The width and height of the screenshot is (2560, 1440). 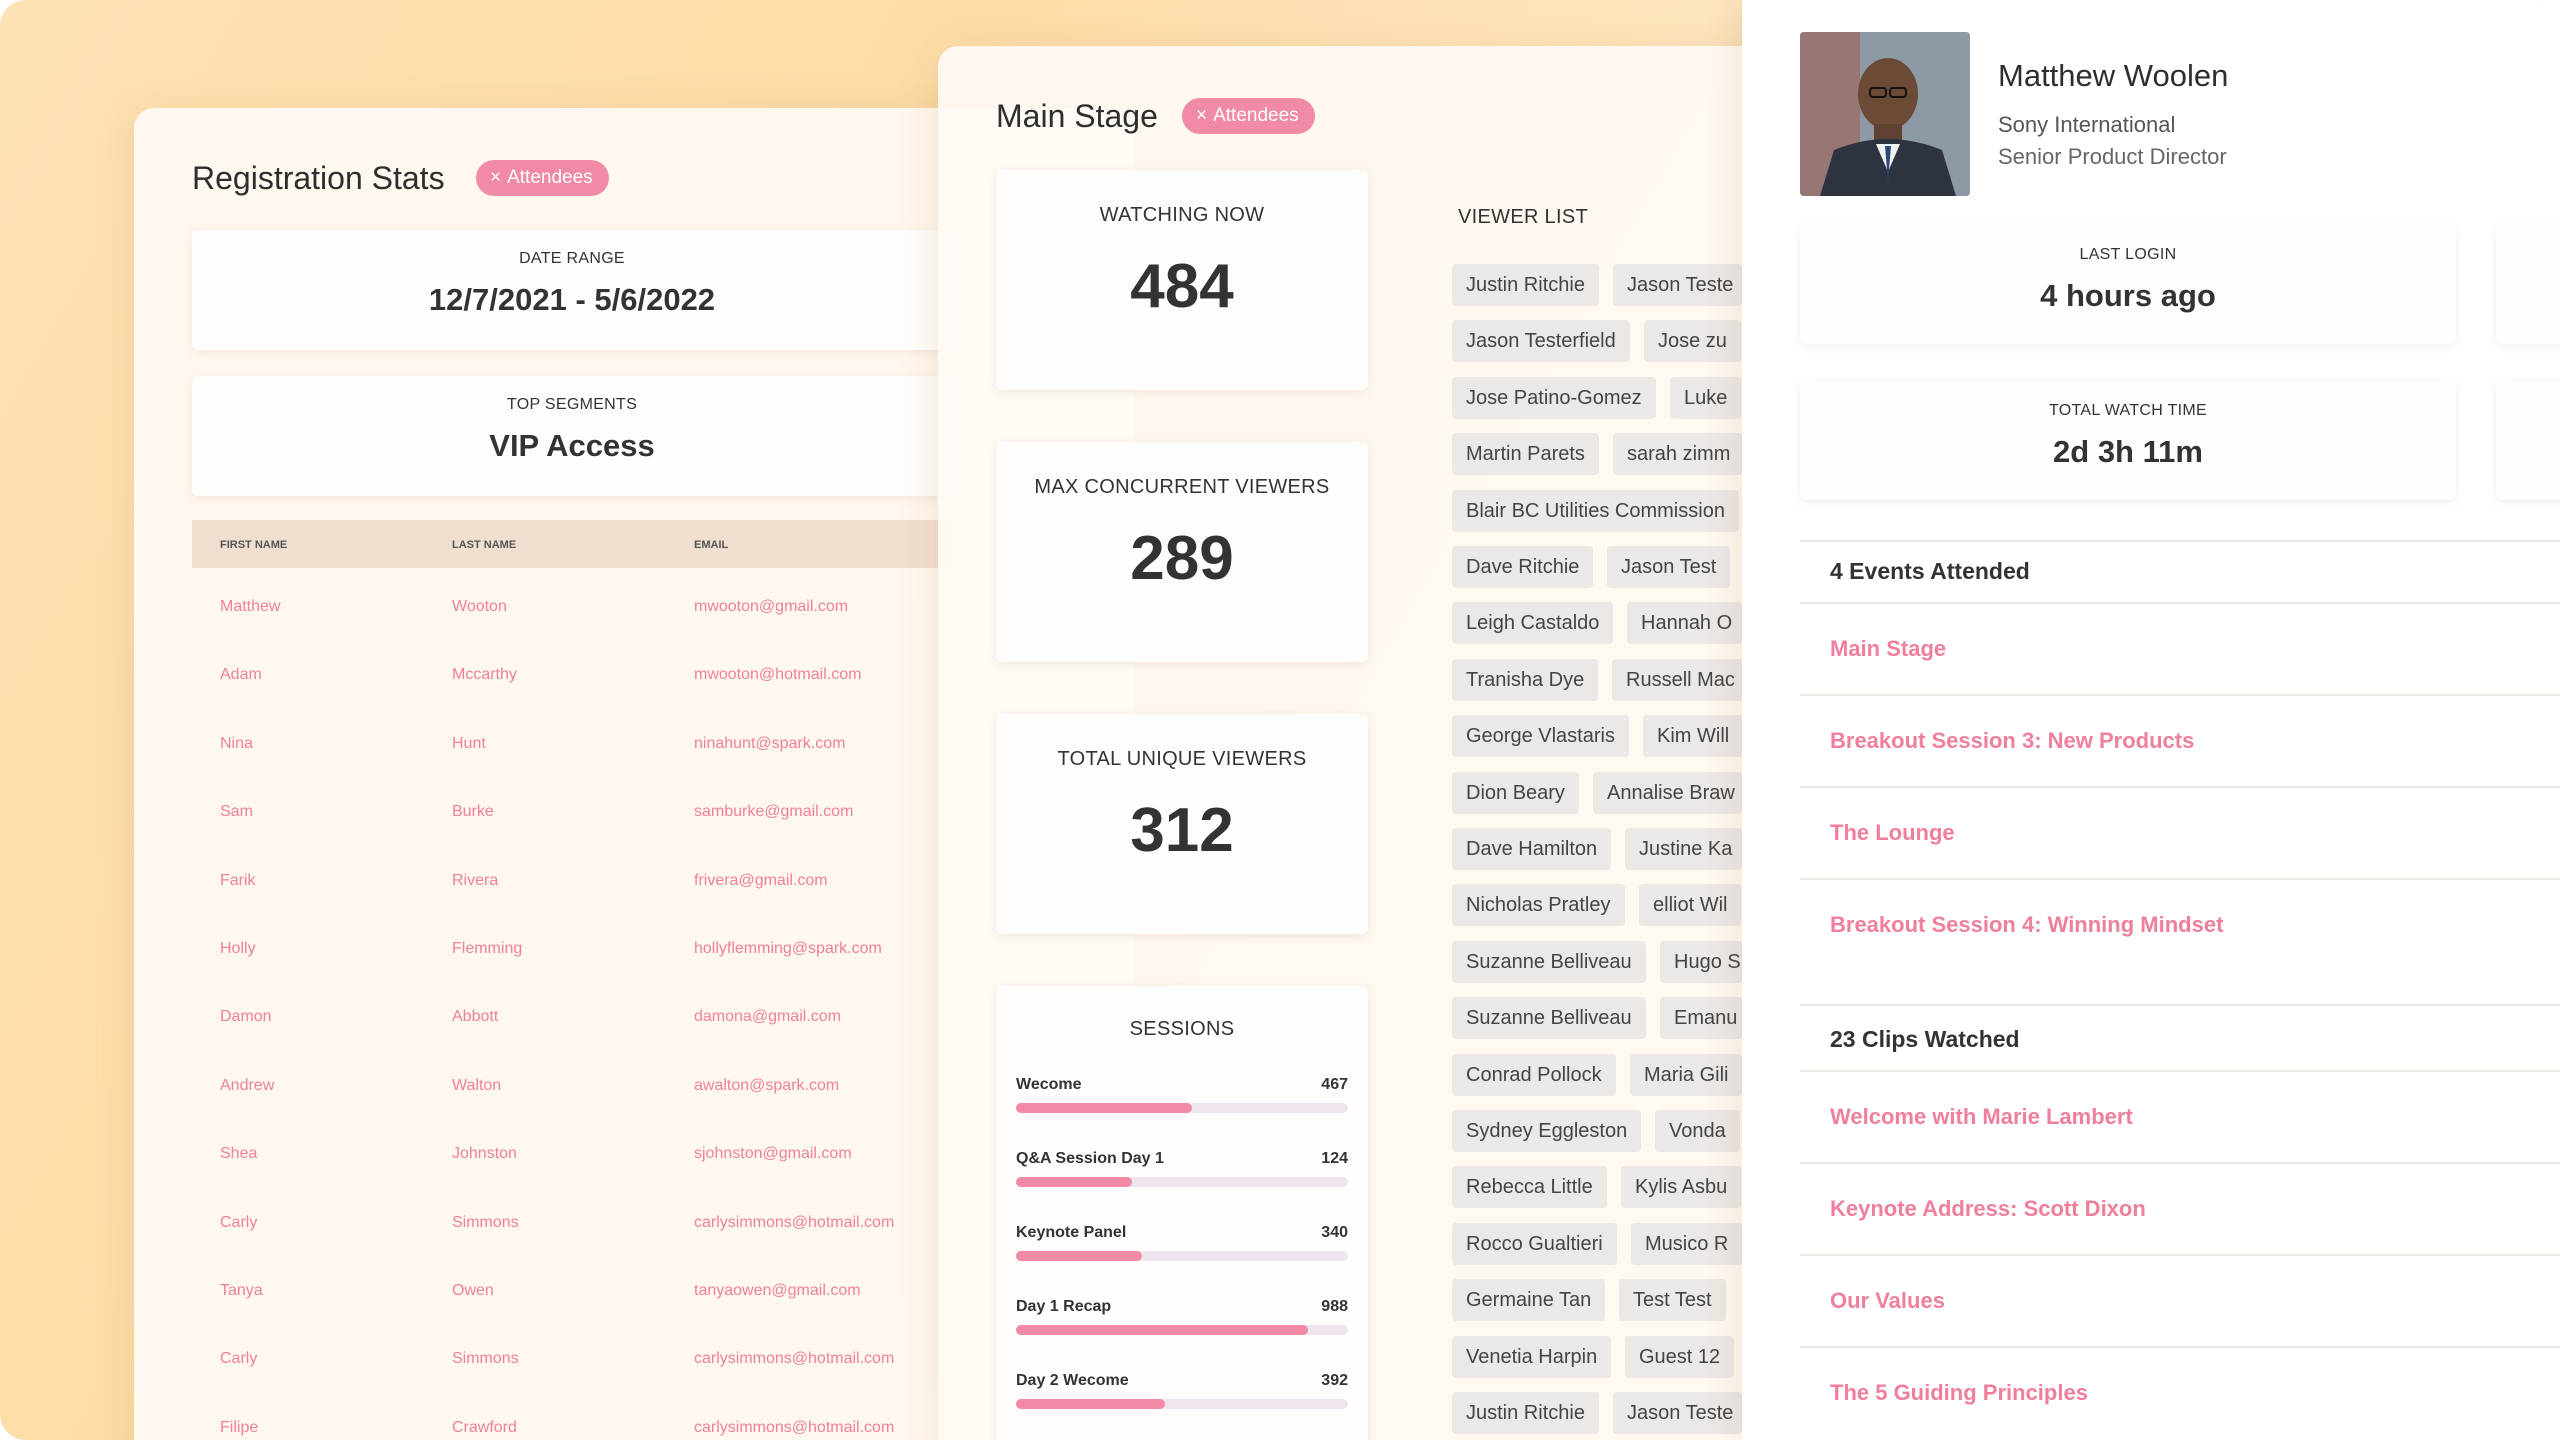 What do you see at coordinates (2180, 1255) in the screenshot?
I see `clip-divider` at bounding box center [2180, 1255].